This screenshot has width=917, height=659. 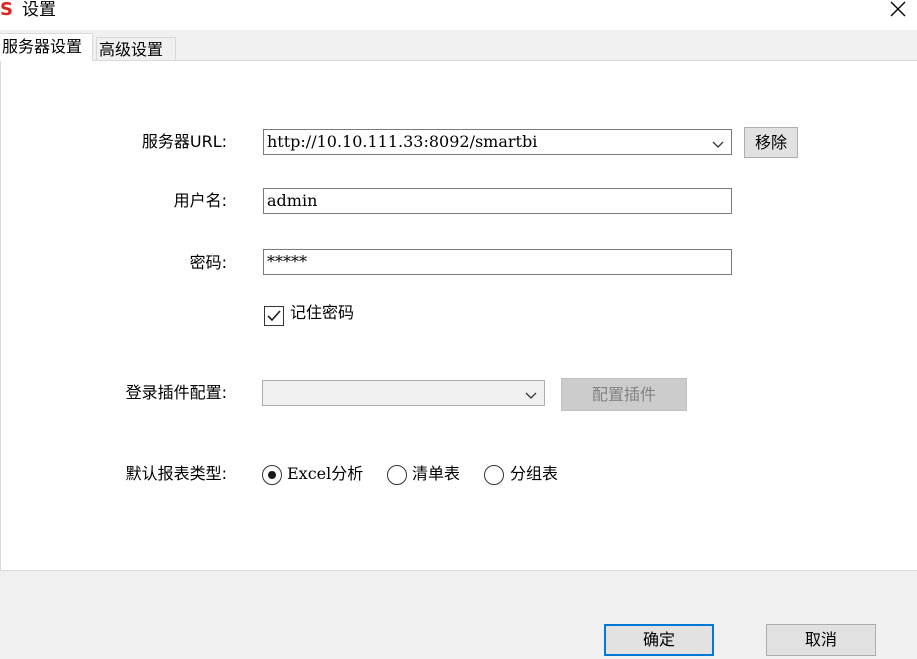 What do you see at coordinates (624, 394) in the screenshot?
I see `configure-plugin-button: 配置插件` at bounding box center [624, 394].